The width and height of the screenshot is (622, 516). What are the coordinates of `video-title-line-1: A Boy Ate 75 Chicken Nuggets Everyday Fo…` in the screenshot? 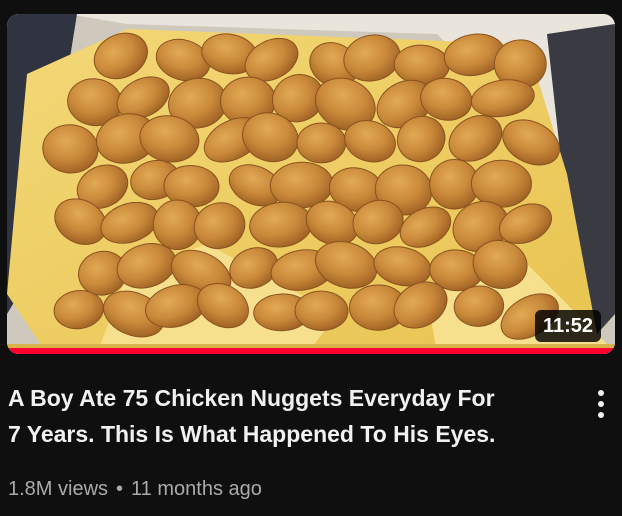 It's located at (251, 398).